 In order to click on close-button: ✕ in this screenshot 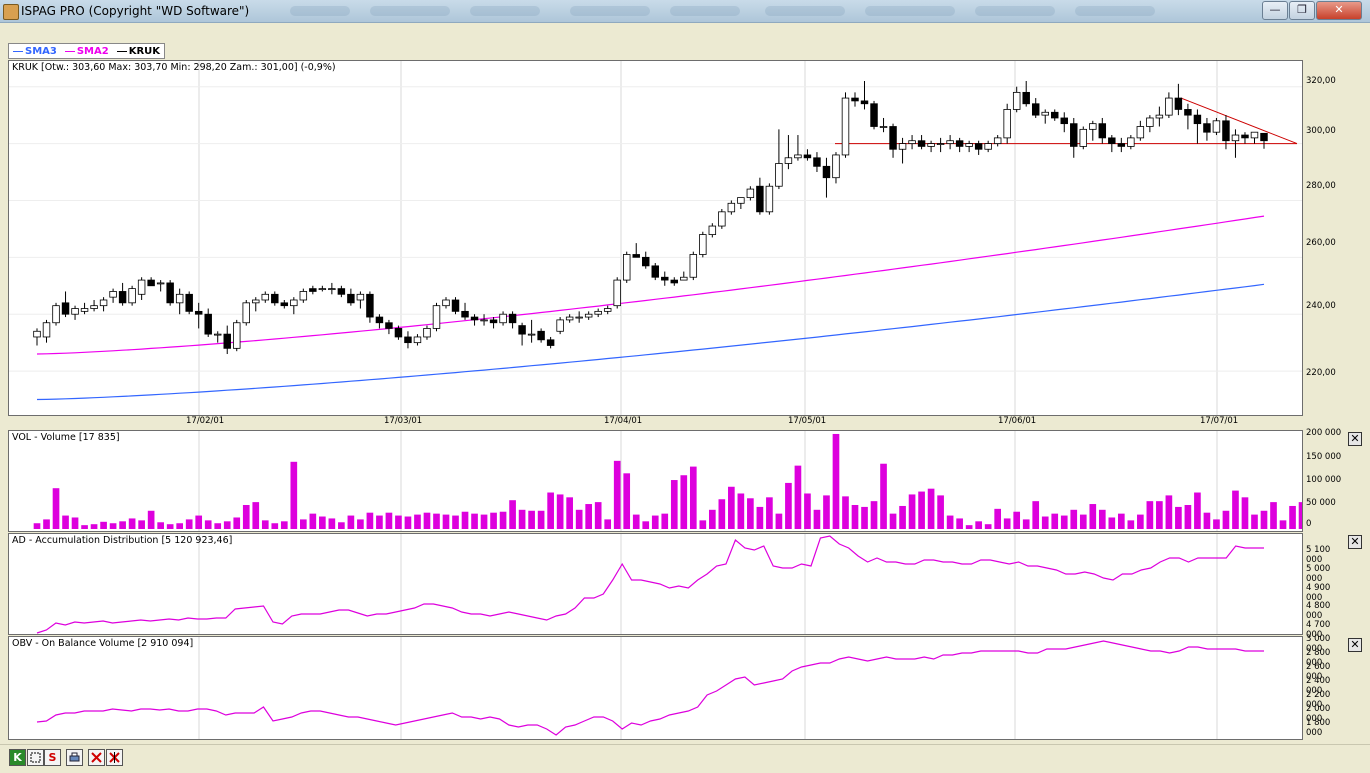, I will do `click(1339, 10)`.